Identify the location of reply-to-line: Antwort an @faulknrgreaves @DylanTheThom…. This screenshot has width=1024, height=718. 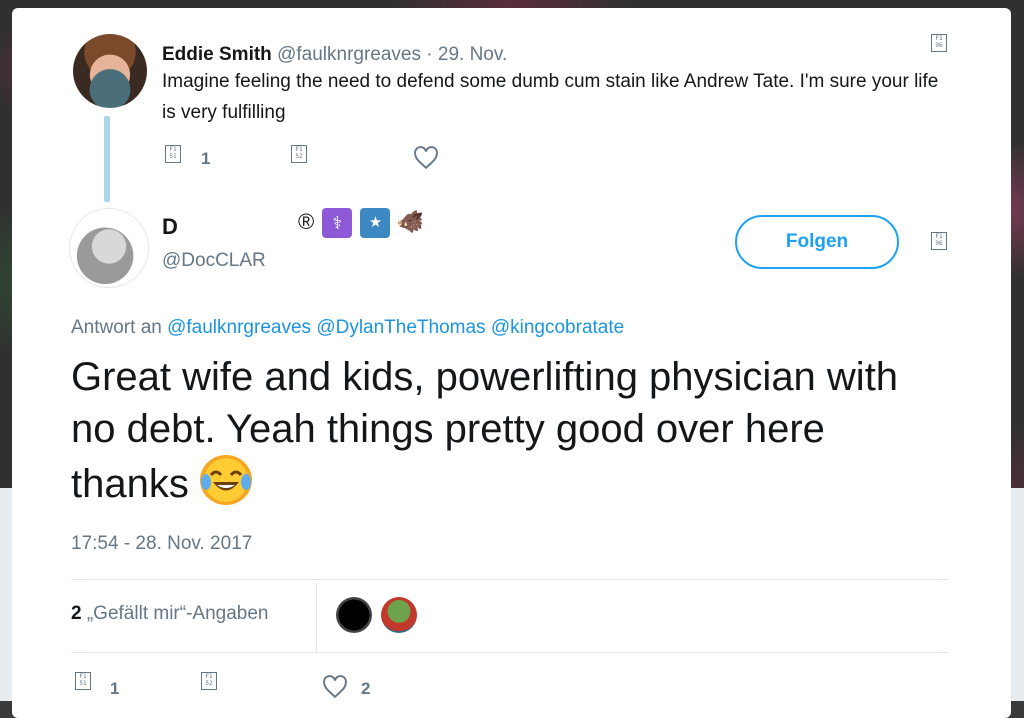
(347, 328).